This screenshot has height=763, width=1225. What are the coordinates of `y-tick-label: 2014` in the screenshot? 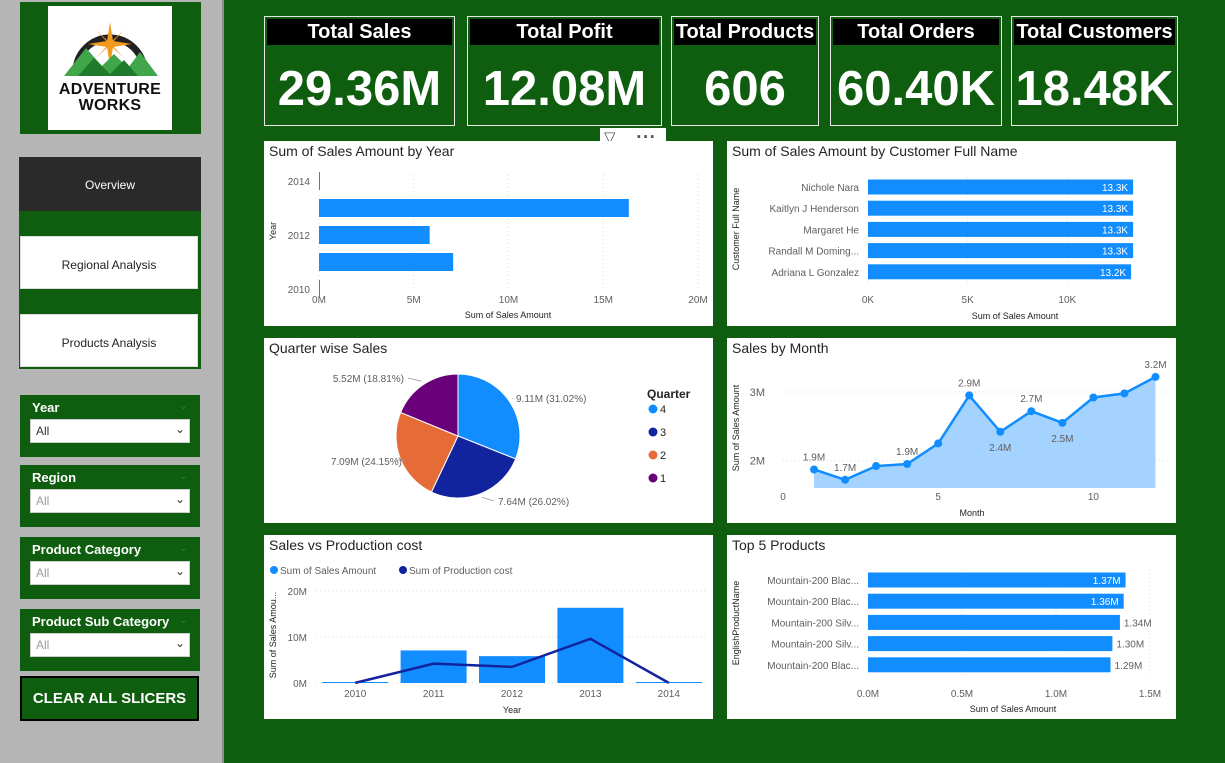 It's located at (299, 182).